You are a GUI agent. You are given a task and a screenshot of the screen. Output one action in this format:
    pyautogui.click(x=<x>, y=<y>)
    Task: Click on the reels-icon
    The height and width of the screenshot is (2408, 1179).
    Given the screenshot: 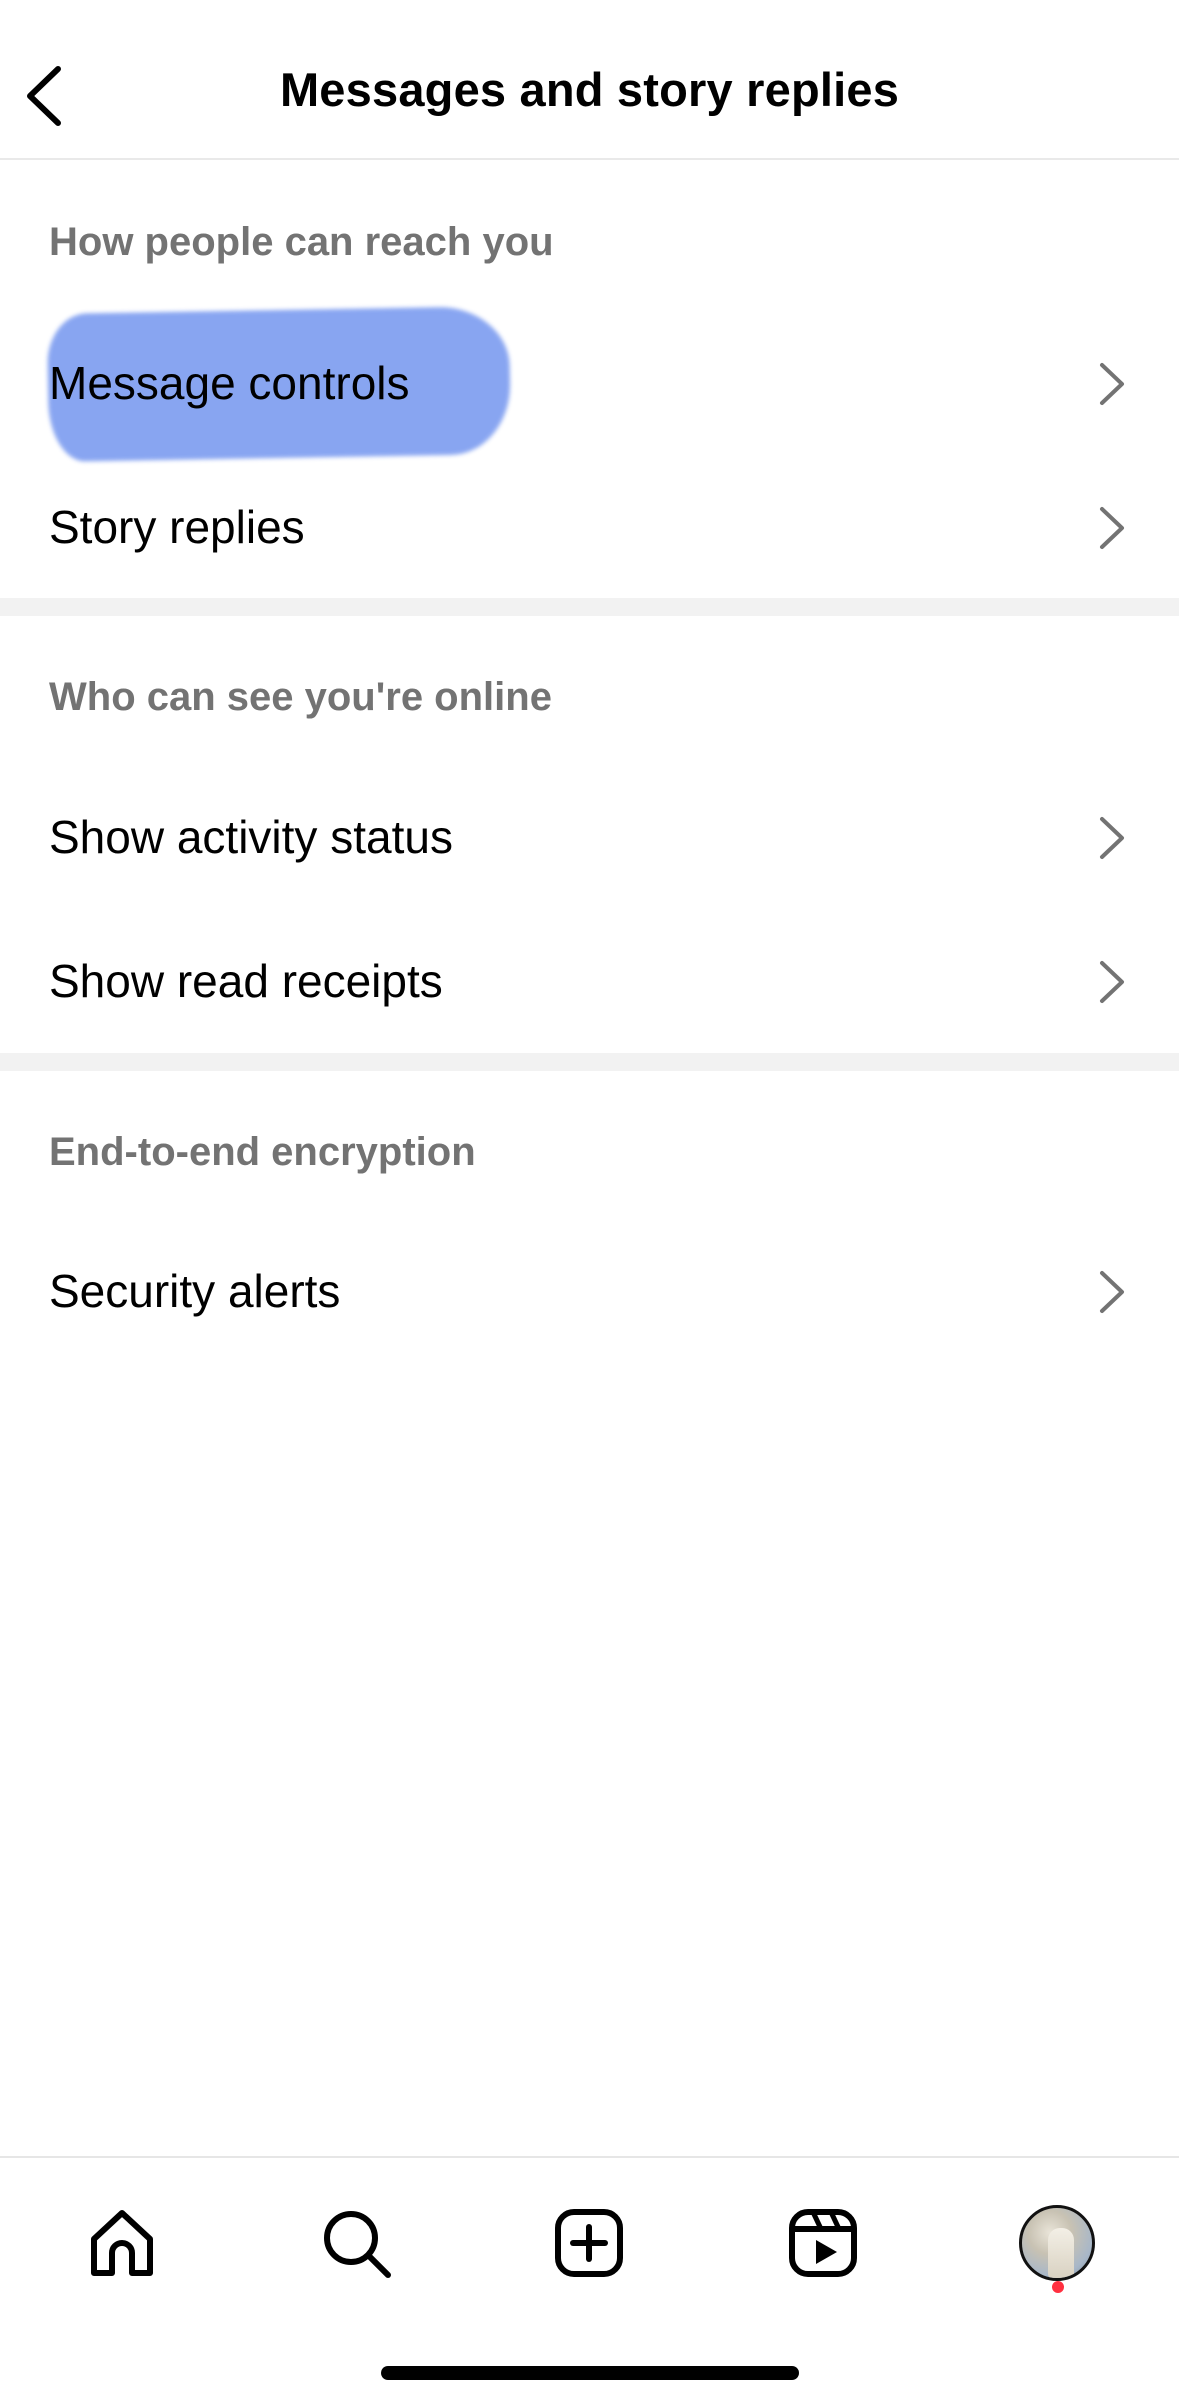 What is the action you would take?
    pyautogui.click(x=823, y=2243)
    